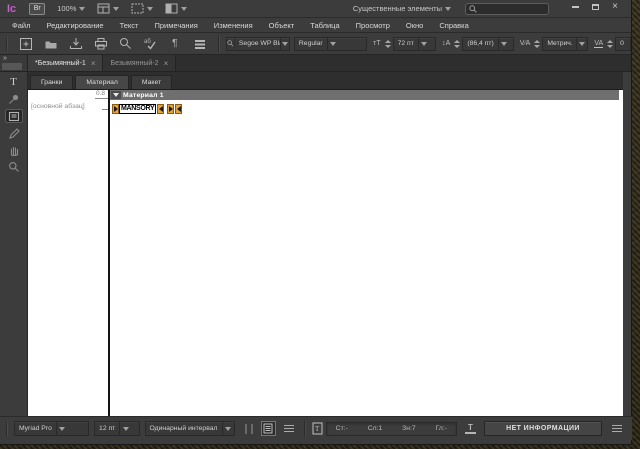 The image size is (640, 449). I want to click on show-paragraph-marks-button, so click(248, 428).